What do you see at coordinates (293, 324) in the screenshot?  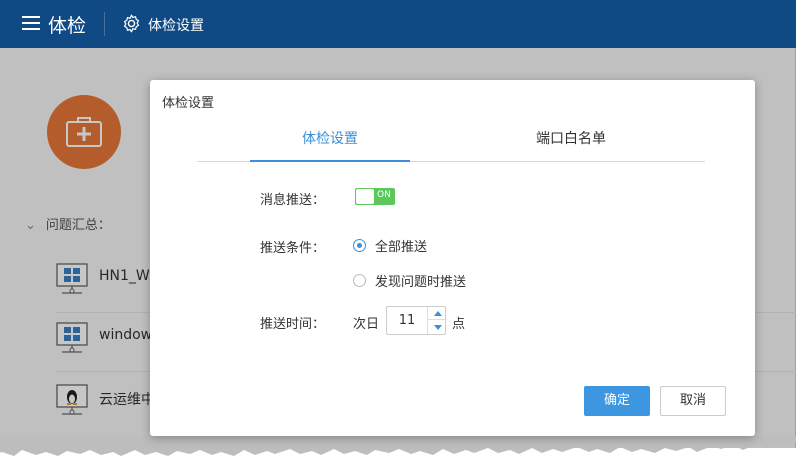 I see `push-time-label: 推送时间：` at bounding box center [293, 324].